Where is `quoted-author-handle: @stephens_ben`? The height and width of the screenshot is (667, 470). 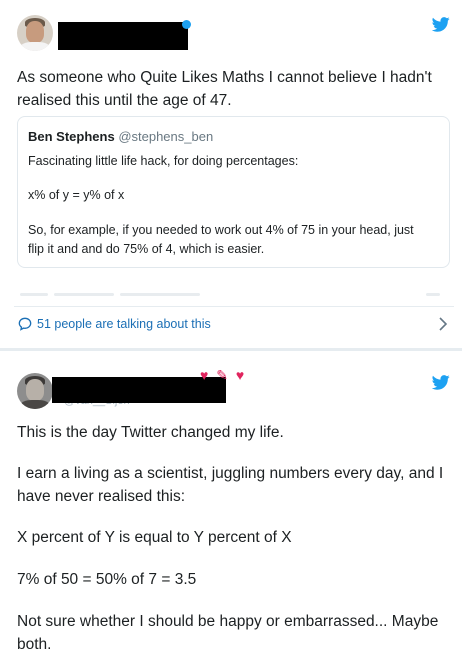 quoted-author-handle: @stephens_ben is located at coordinates (166, 136).